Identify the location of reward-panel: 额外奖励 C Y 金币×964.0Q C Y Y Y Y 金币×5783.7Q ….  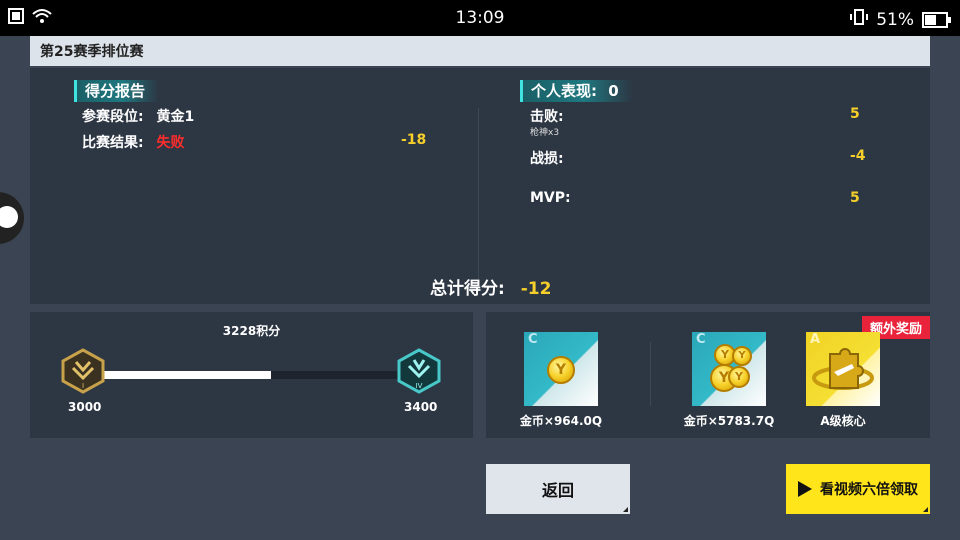
(708, 375).